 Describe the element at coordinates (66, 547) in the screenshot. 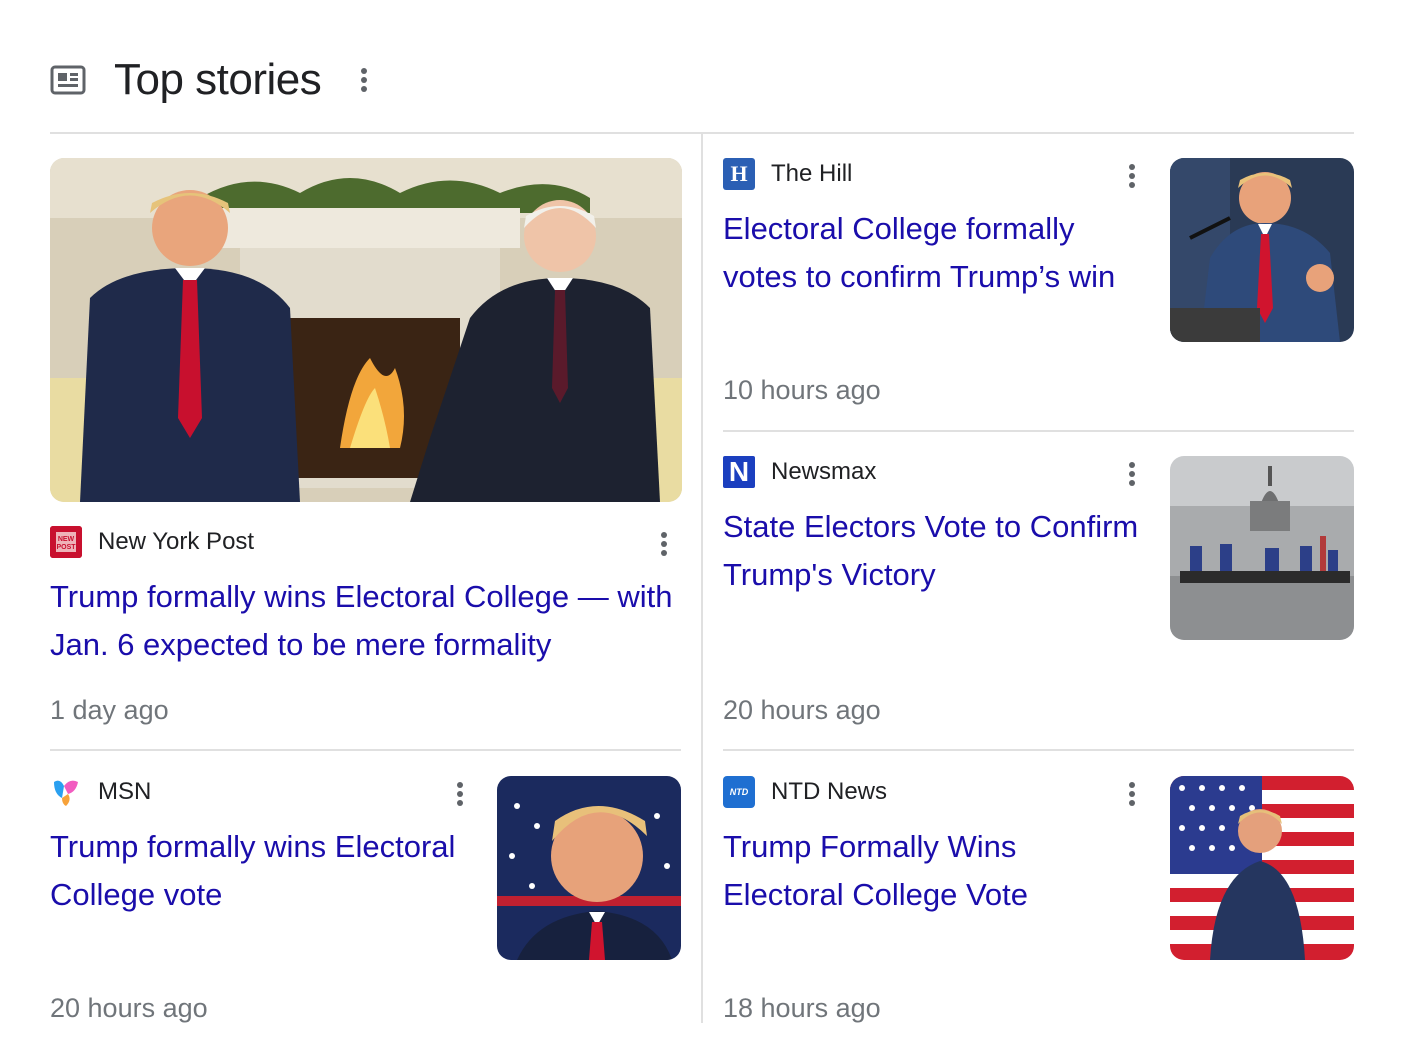

I see `svg-text: POST` at that location.